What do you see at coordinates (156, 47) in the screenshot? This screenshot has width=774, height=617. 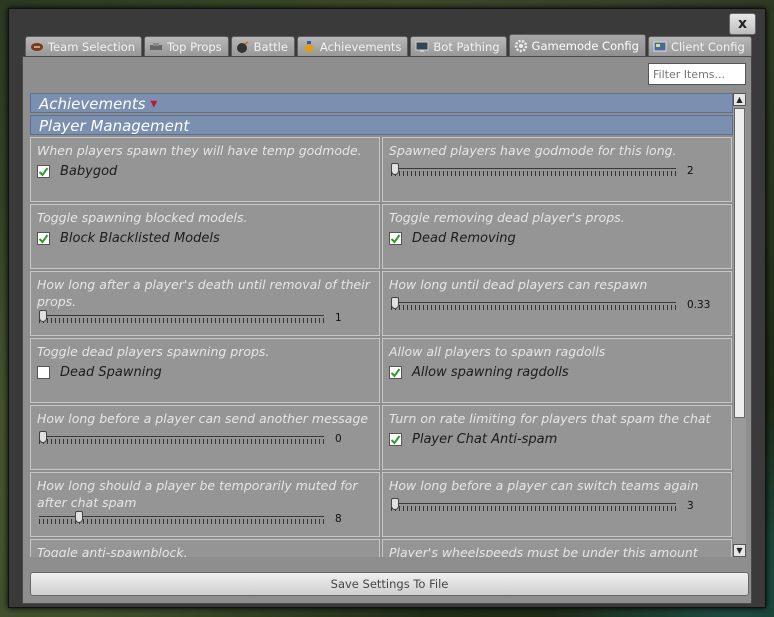 I see `car-icon` at bounding box center [156, 47].